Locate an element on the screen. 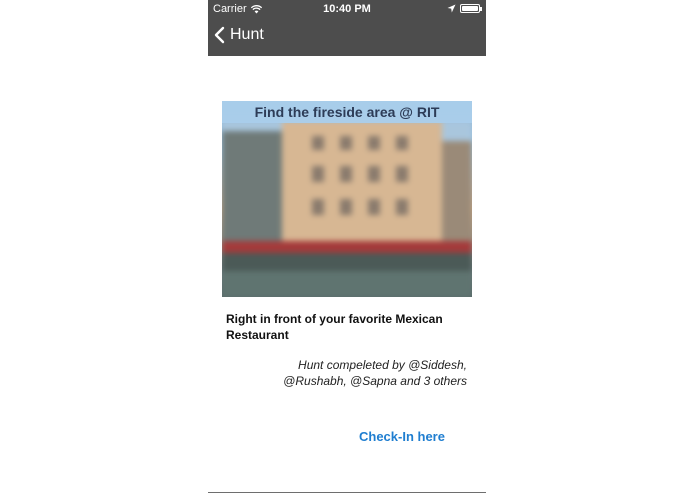 This screenshot has height=494, width=695. status-right-icons is located at coordinates (464, 8).